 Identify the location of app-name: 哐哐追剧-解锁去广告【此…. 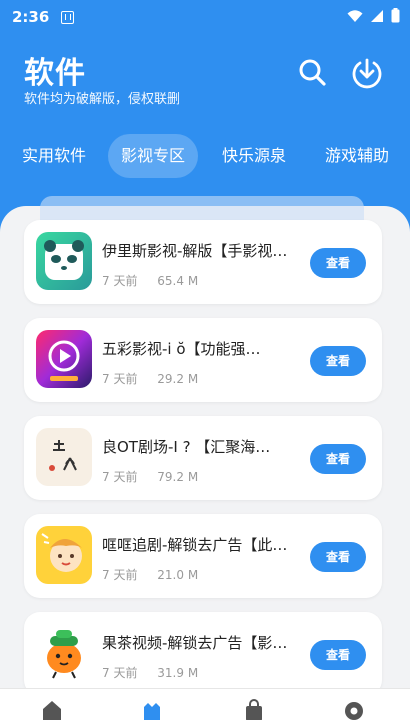
(195, 545).